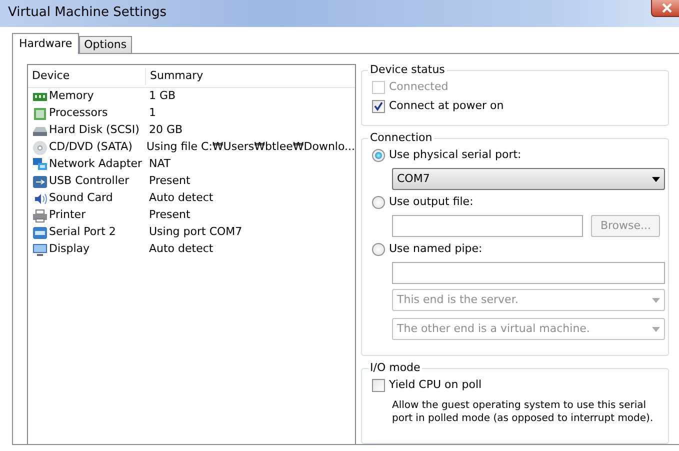  Describe the element at coordinates (174, 76) in the screenshot. I see `column-header: Summary` at that location.